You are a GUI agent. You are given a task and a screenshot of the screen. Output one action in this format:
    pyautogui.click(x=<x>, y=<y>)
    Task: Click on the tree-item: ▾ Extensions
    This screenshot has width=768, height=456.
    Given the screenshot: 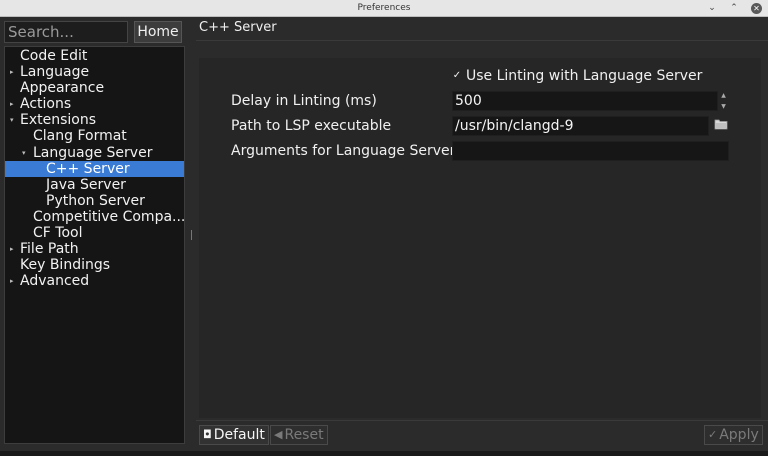 What is the action you would take?
    pyautogui.click(x=94, y=120)
    